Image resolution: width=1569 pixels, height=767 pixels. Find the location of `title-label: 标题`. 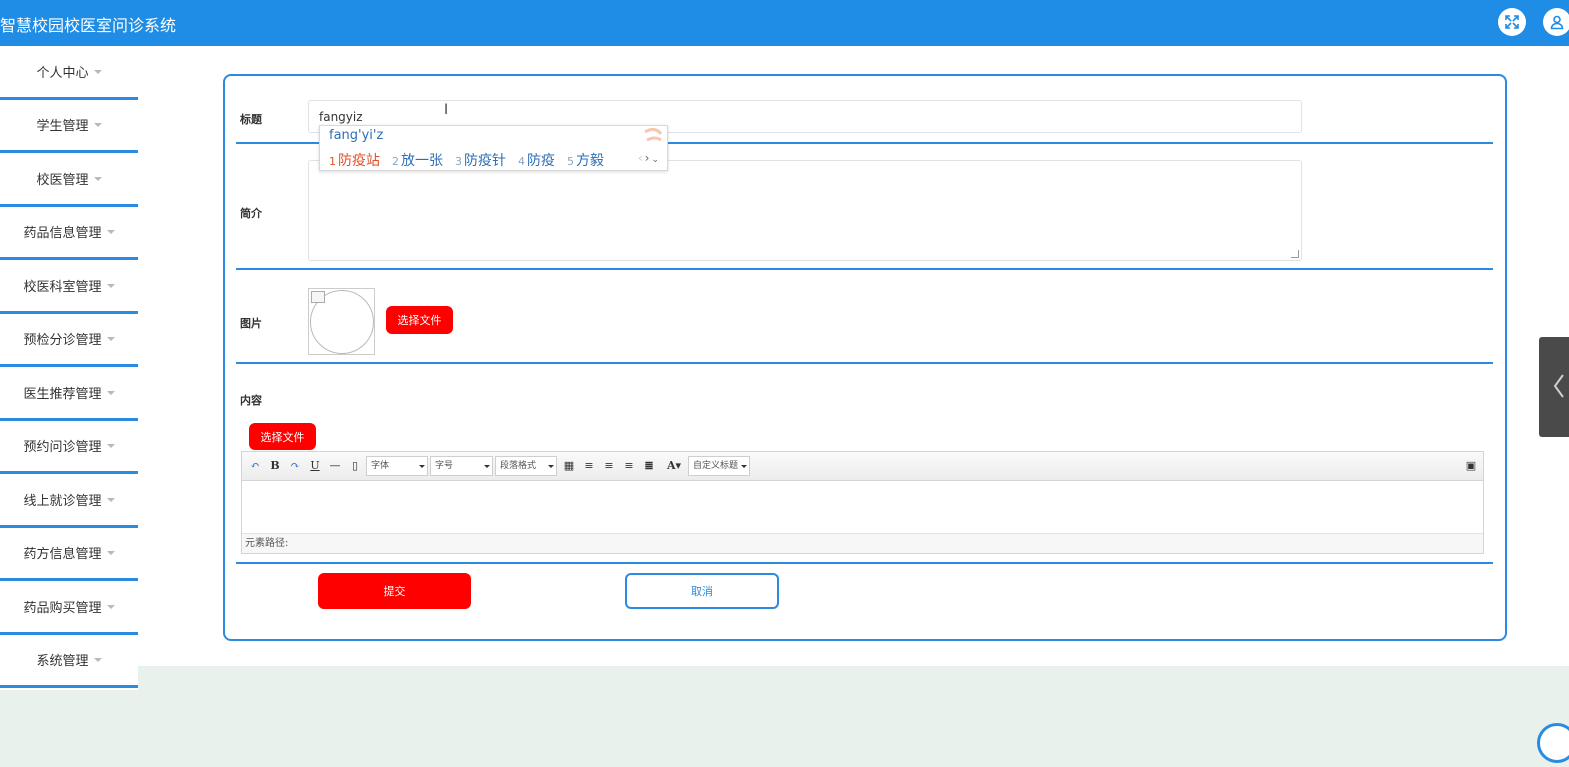

title-label: 标题 is located at coordinates (251, 119).